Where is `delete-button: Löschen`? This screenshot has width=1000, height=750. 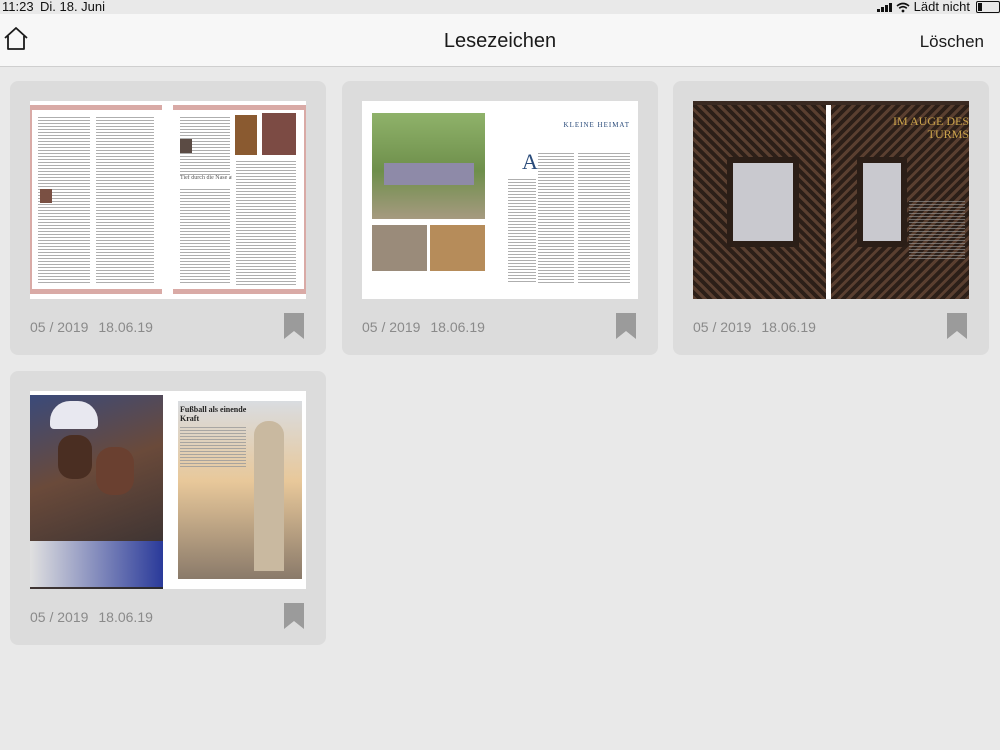
delete-button: Löschen is located at coordinates (952, 42).